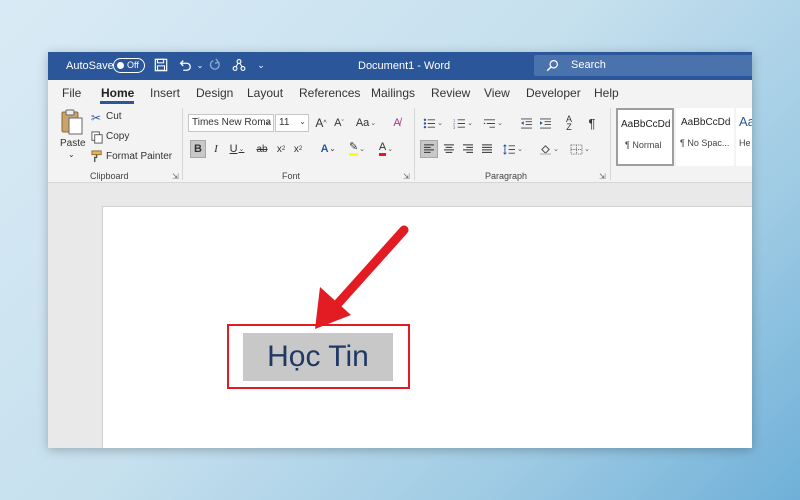  I want to click on tab-developer: Developer, so click(553, 93).